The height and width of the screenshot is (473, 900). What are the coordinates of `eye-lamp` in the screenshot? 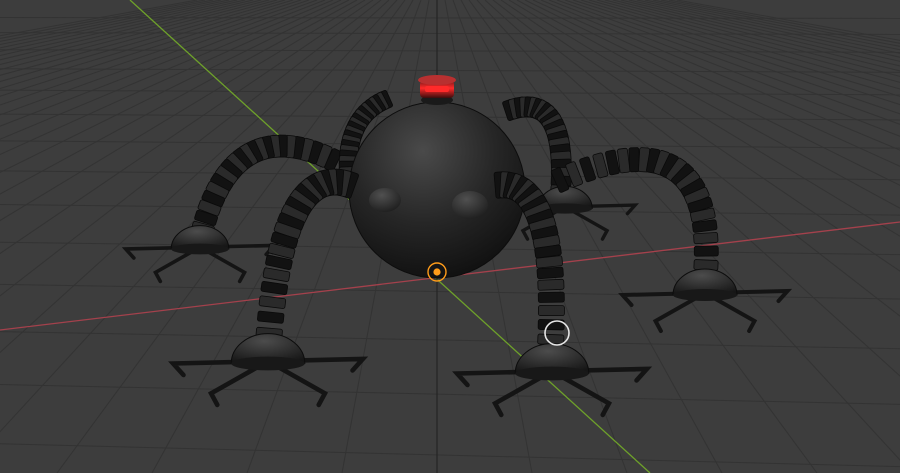 It's located at (437, 90).